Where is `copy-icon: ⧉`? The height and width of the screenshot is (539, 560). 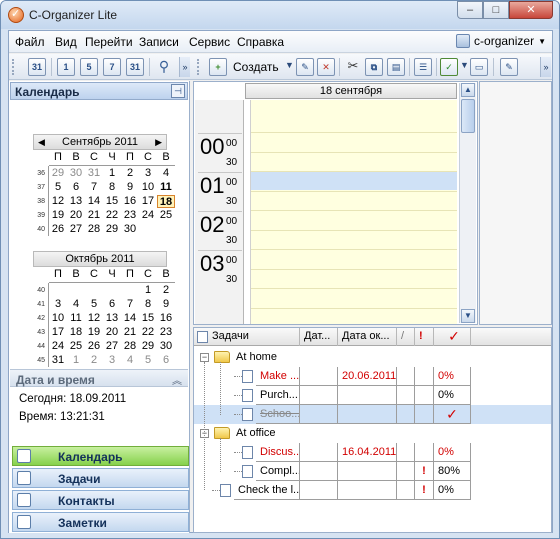 copy-icon: ⧉ is located at coordinates (374, 67).